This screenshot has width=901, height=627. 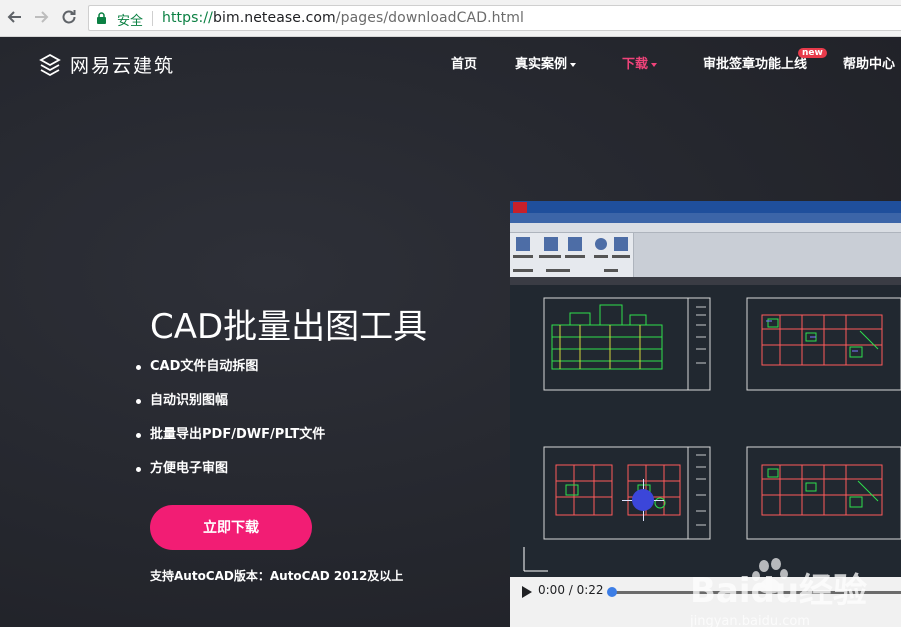 I want to click on url-host: bim.netease.com, so click(x=274, y=18).